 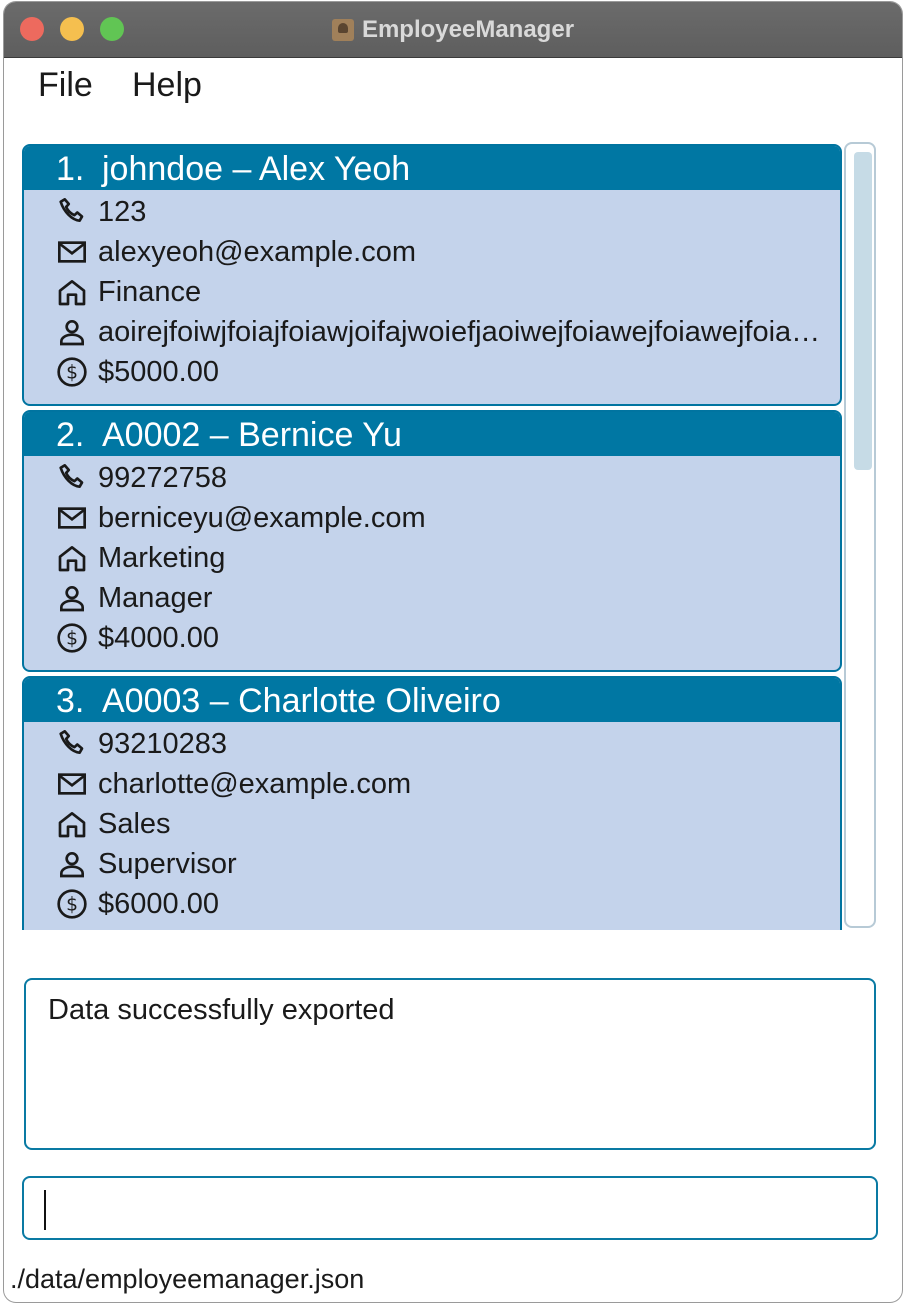 What do you see at coordinates (134, 823) in the screenshot?
I see `employee-department: Sales` at bounding box center [134, 823].